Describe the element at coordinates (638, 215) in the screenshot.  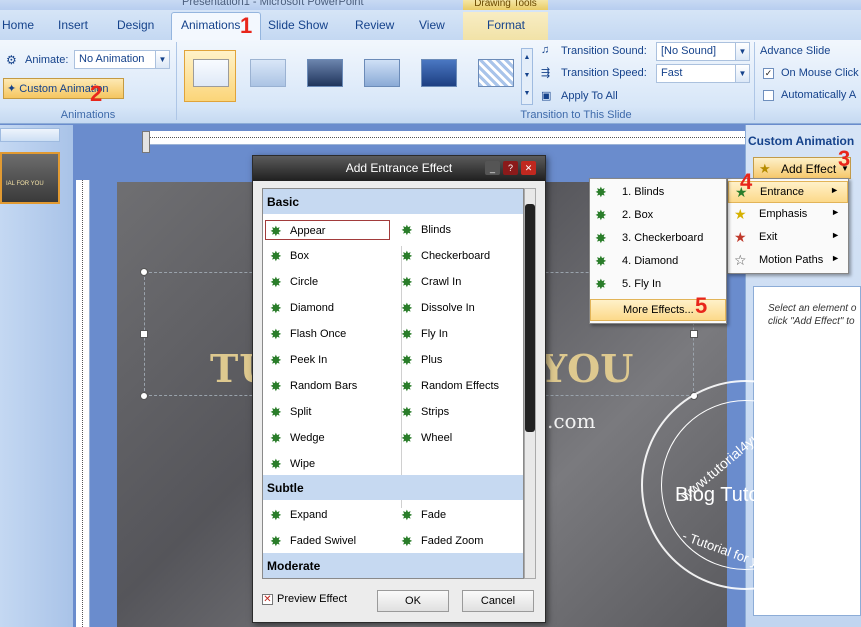
I see `submenu-item-label: 2. Box` at that location.